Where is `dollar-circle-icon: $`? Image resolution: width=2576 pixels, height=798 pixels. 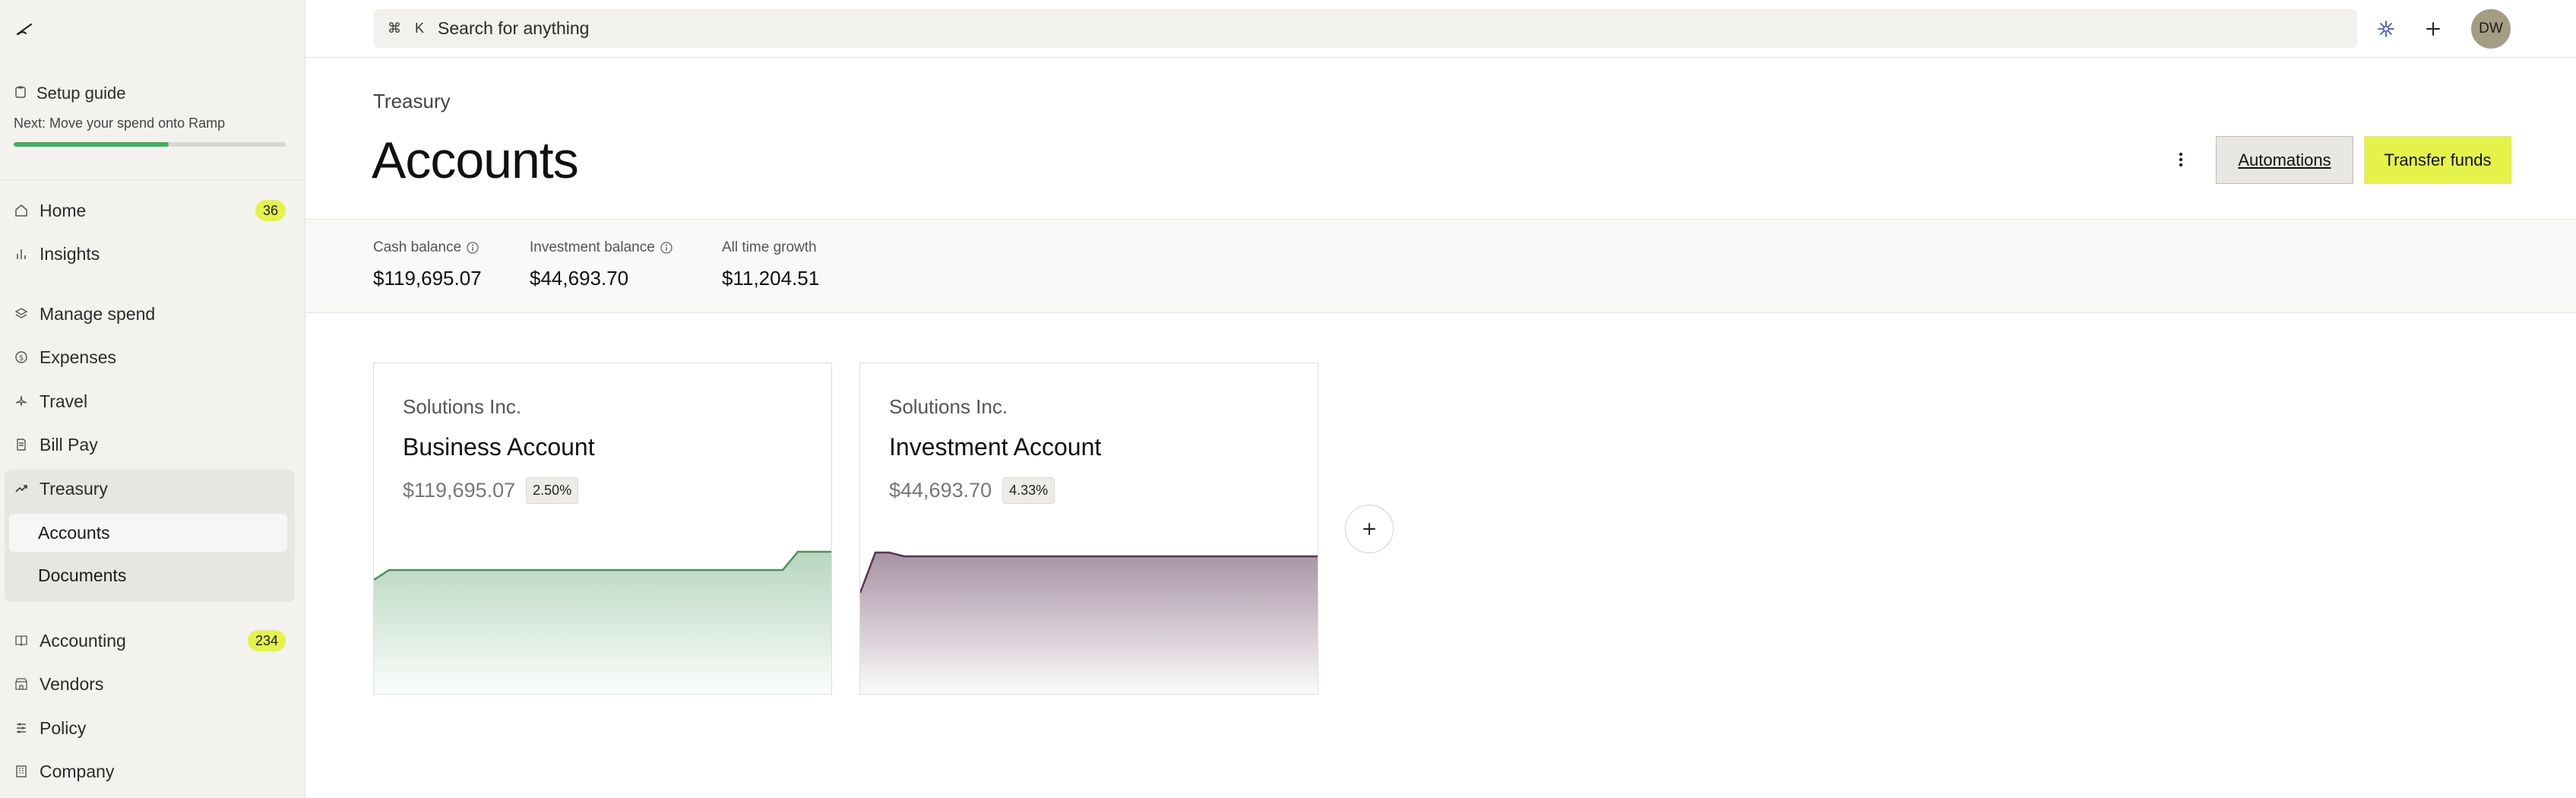 dollar-circle-icon: $ is located at coordinates (21, 358).